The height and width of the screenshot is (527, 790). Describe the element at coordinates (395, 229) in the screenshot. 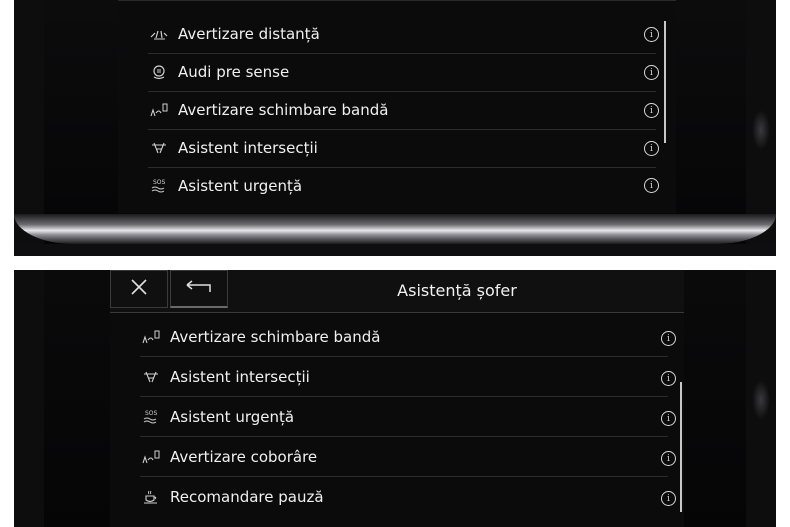

I see `chrome-trim` at that location.